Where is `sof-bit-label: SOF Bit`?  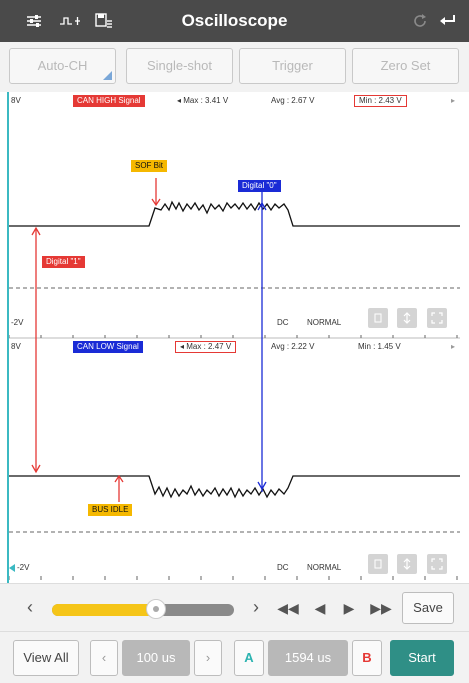 sof-bit-label: SOF Bit is located at coordinates (149, 166).